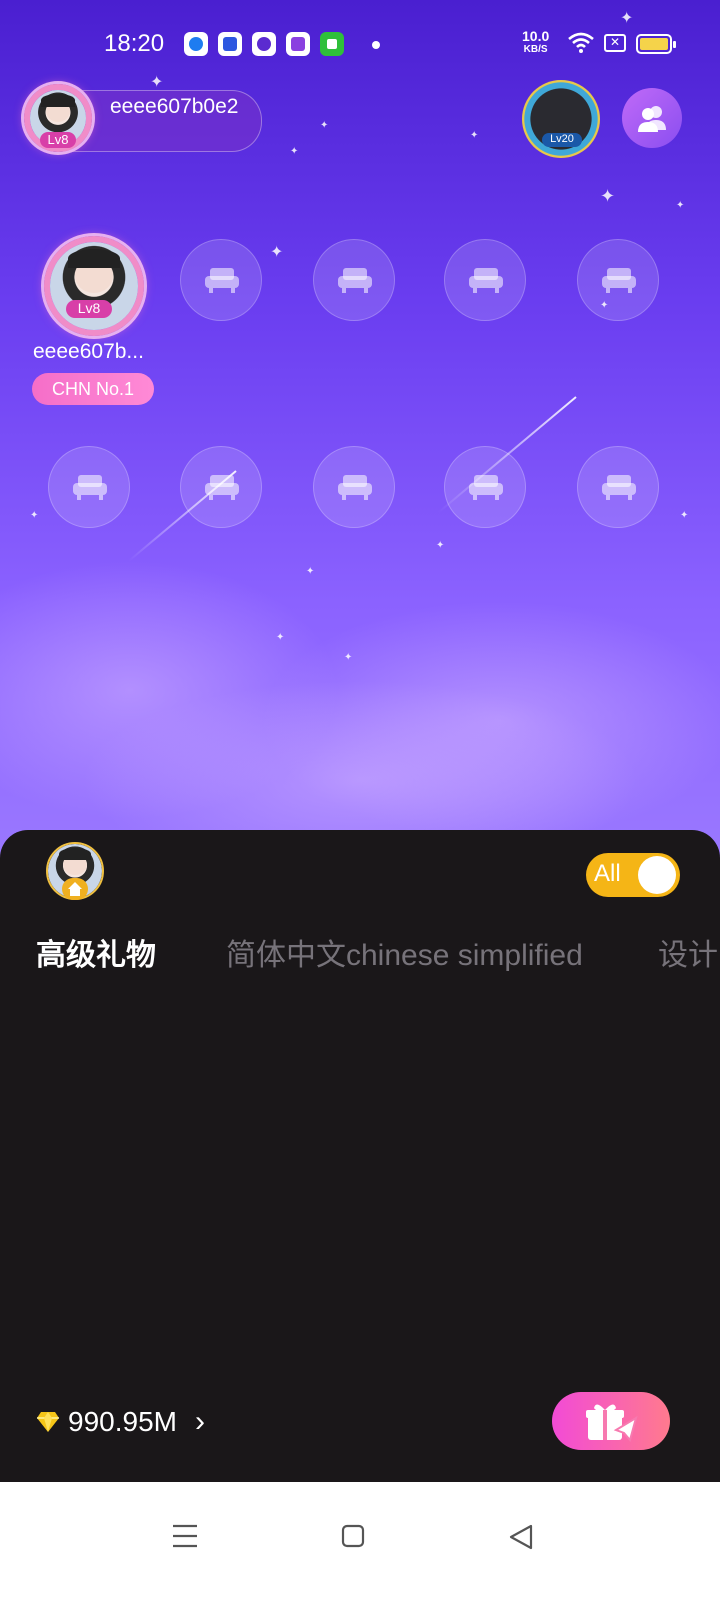 The width and height of the screenshot is (720, 1600). Describe the element at coordinates (688, 952) in the screenshot. I see `tab-design: 设计` at that location.